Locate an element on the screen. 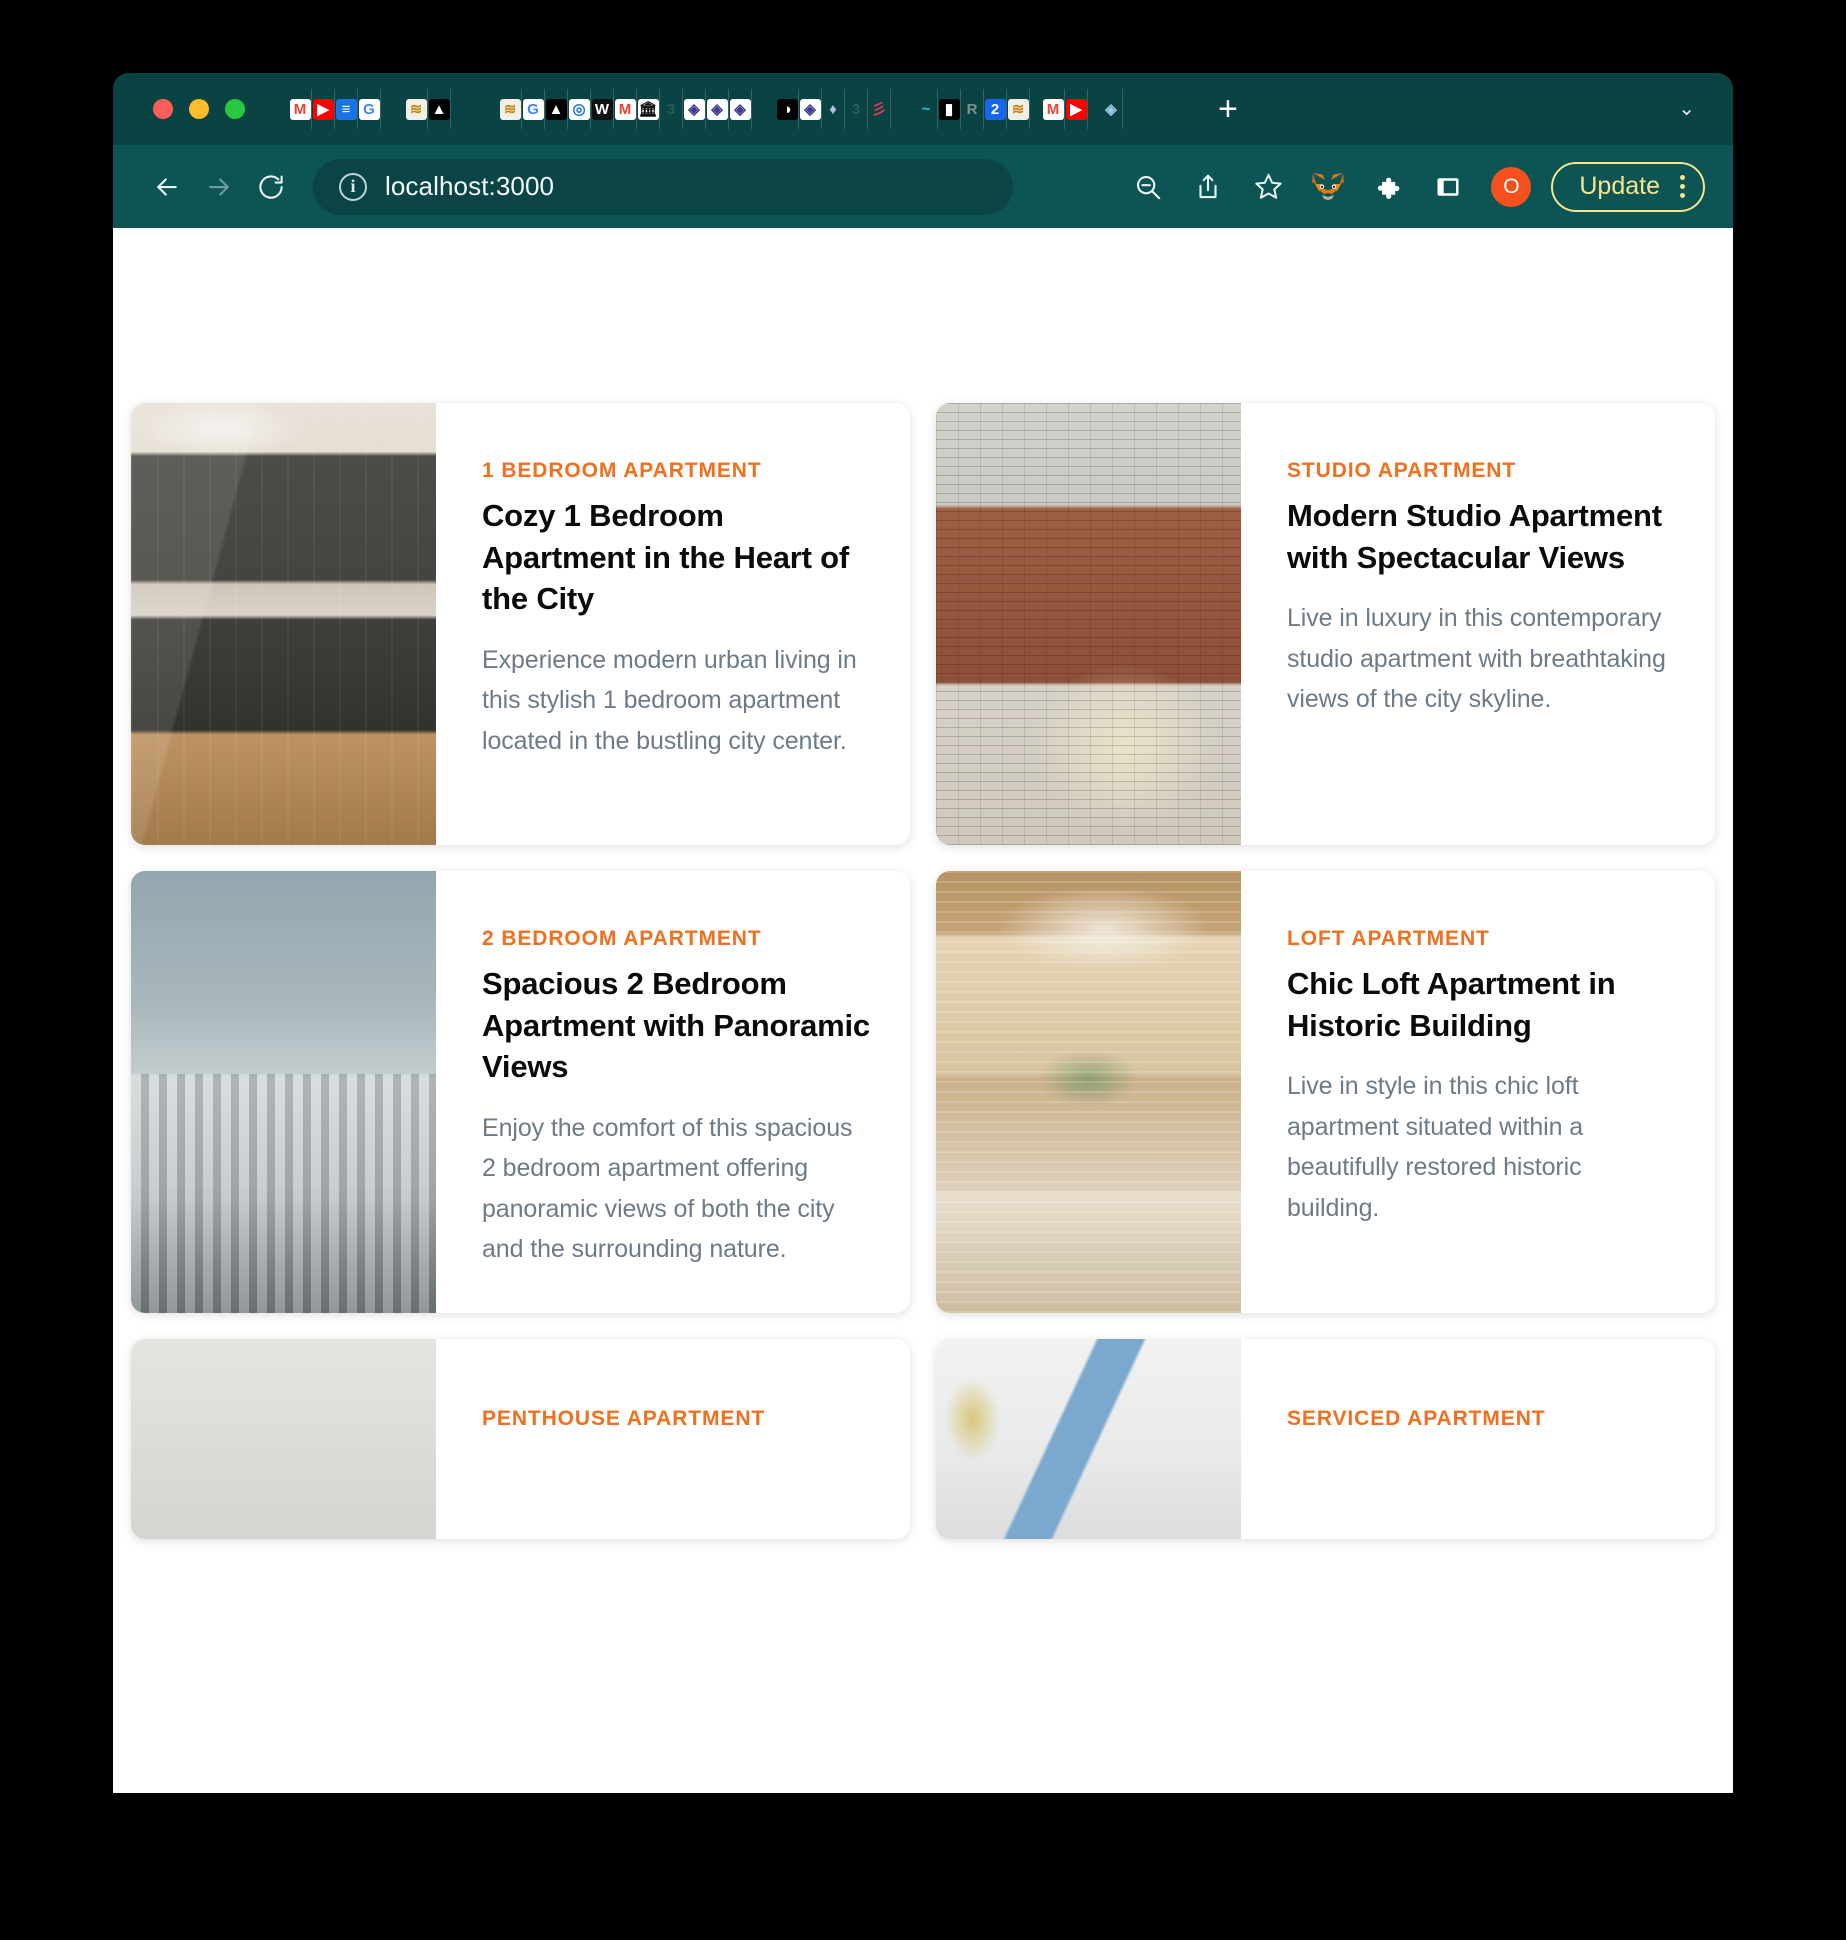  browser-tab-moon: ◑ is located at coordinates (787, 109).